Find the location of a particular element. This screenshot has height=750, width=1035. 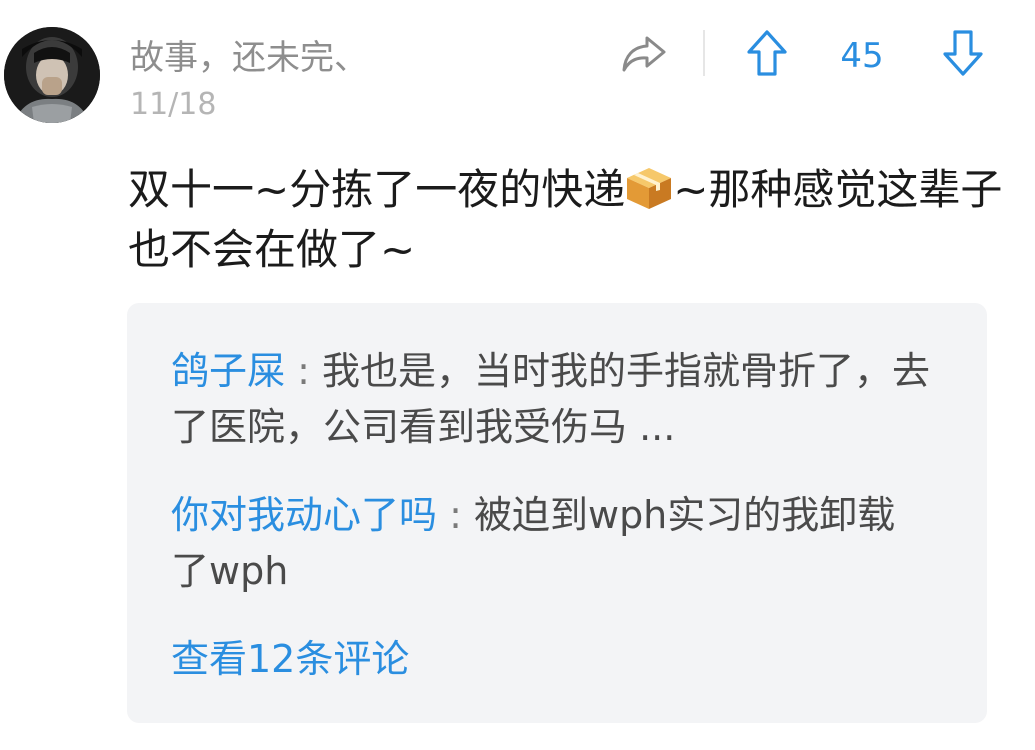

comment-author: 鸽子屎 is located at coordinates (228, 371).